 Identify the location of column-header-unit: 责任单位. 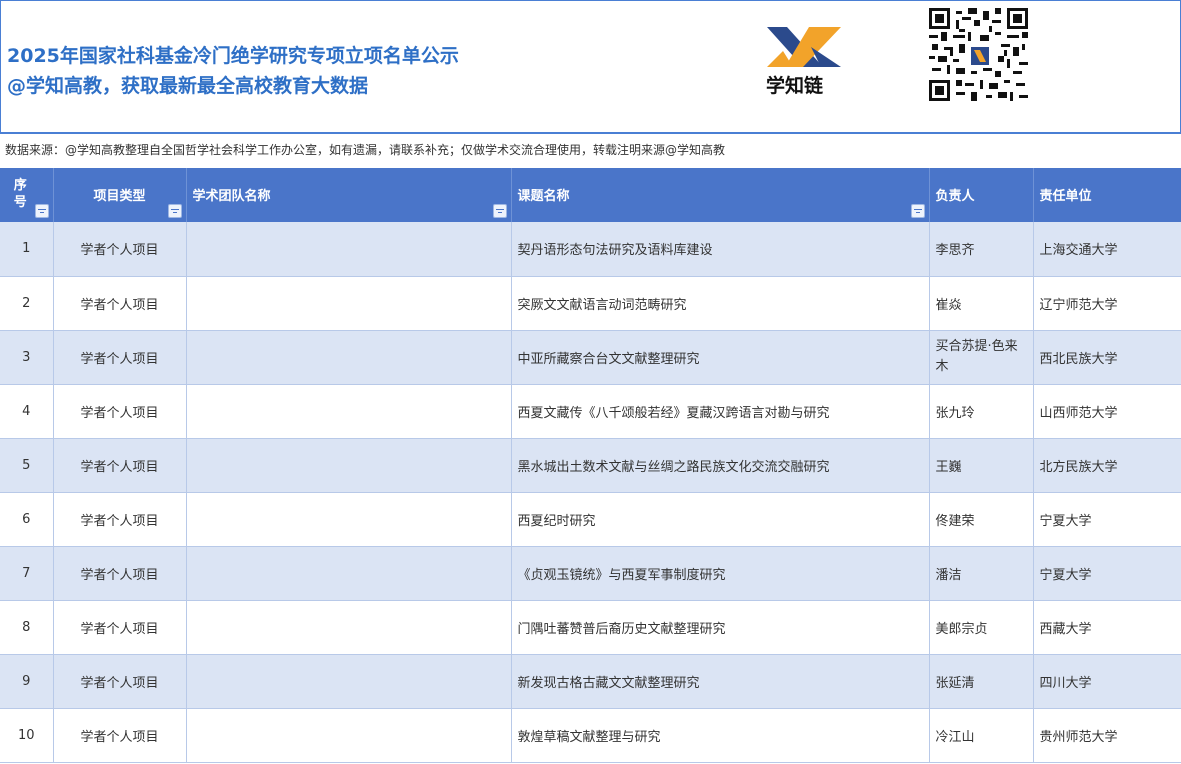
(1107, 195).